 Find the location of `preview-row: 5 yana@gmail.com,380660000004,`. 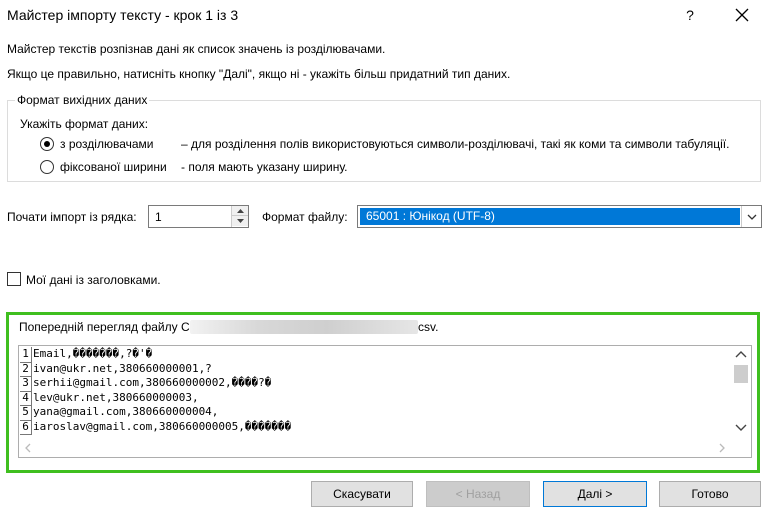

preview-row: 5 yana@gmail.com,380660000004, is located at coordinates (375, 413).